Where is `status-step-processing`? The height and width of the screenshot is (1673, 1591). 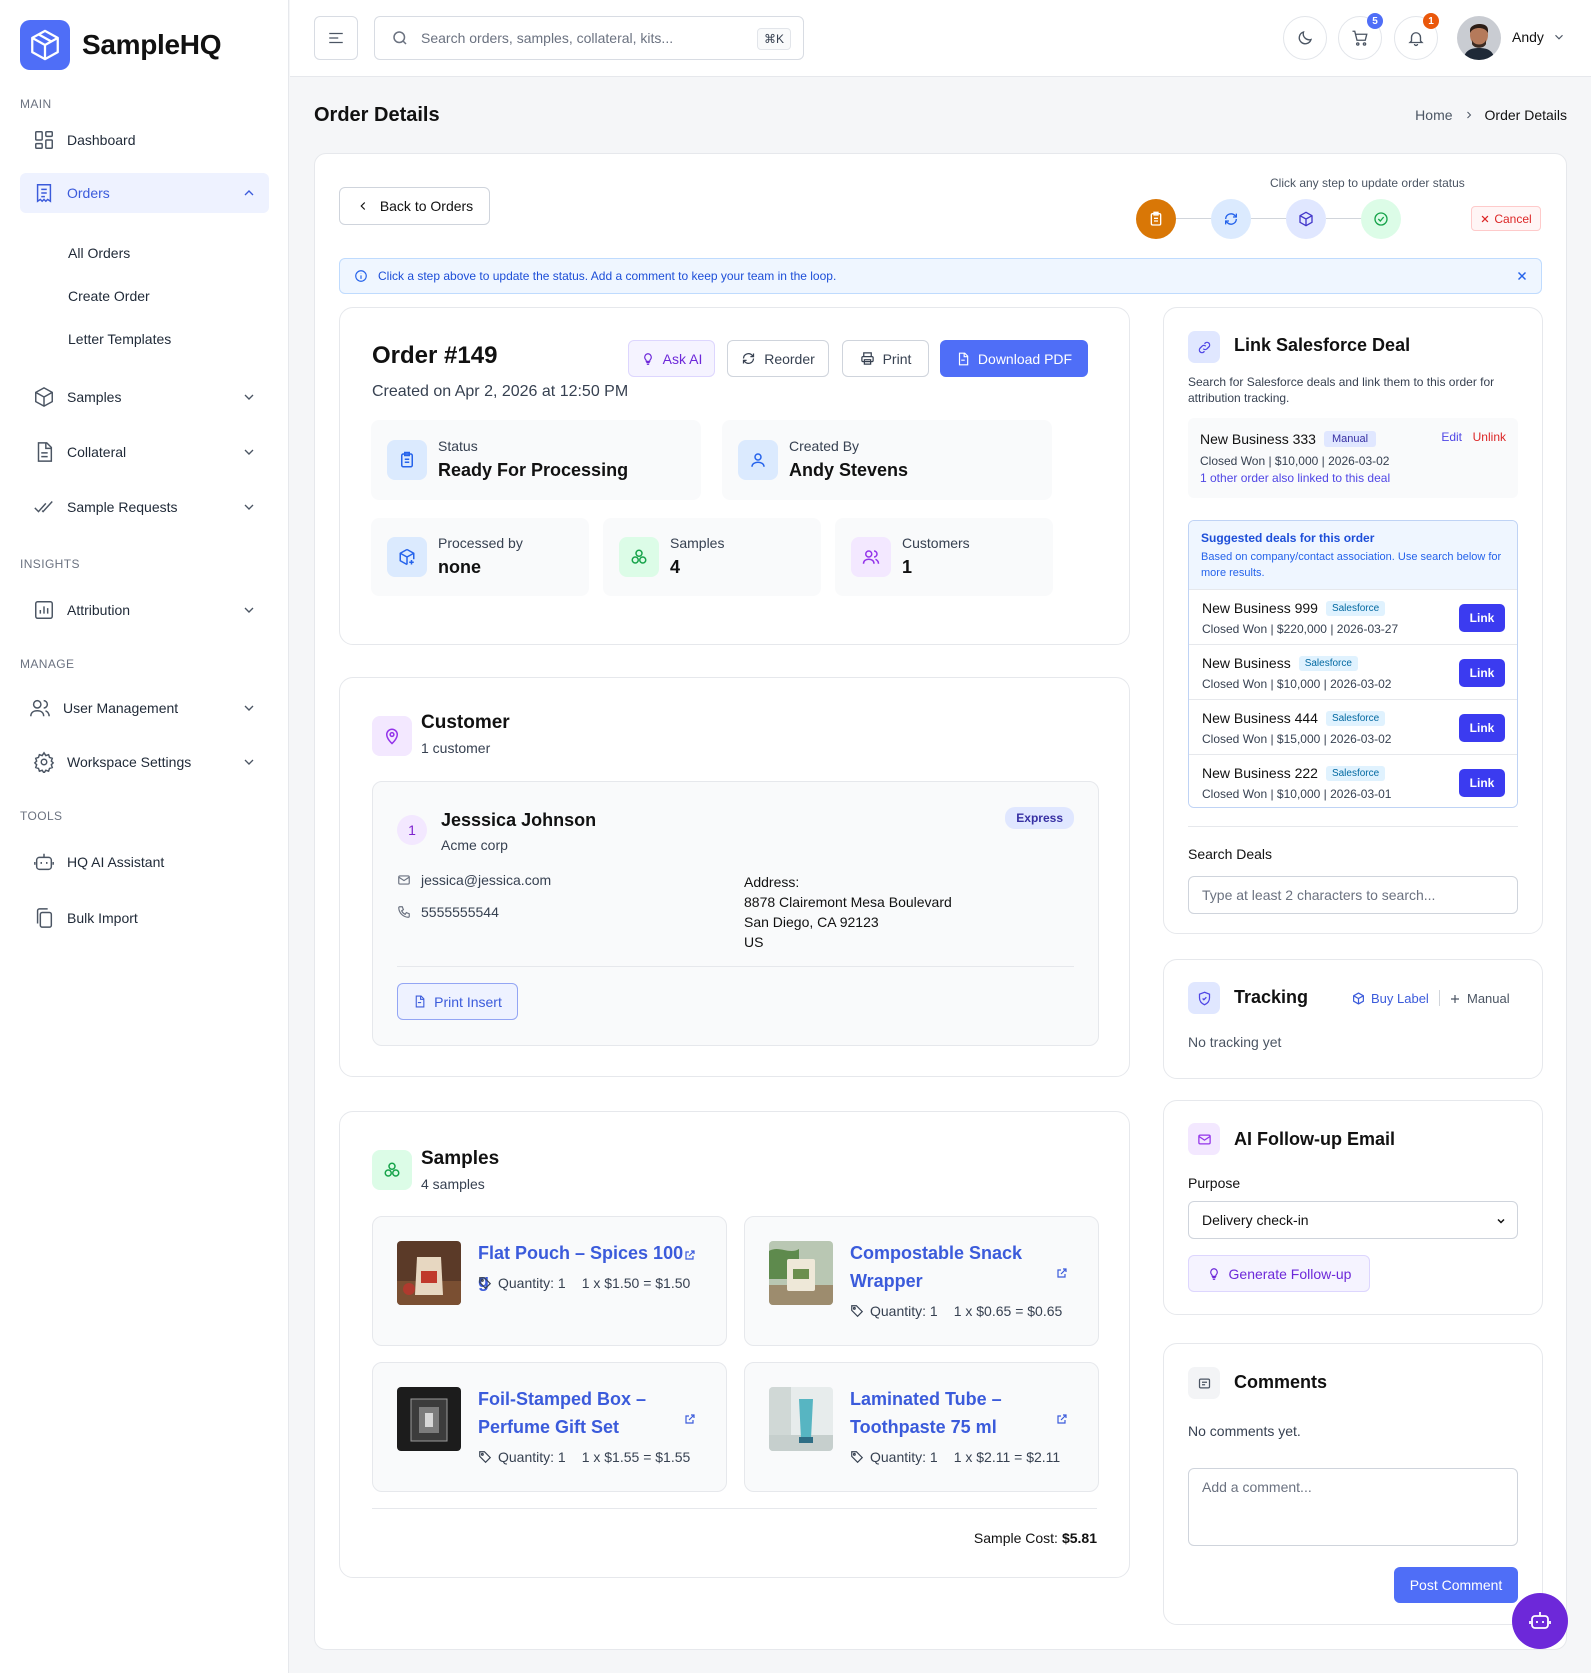 status-step-processing is located at coordinates (1231, 219).